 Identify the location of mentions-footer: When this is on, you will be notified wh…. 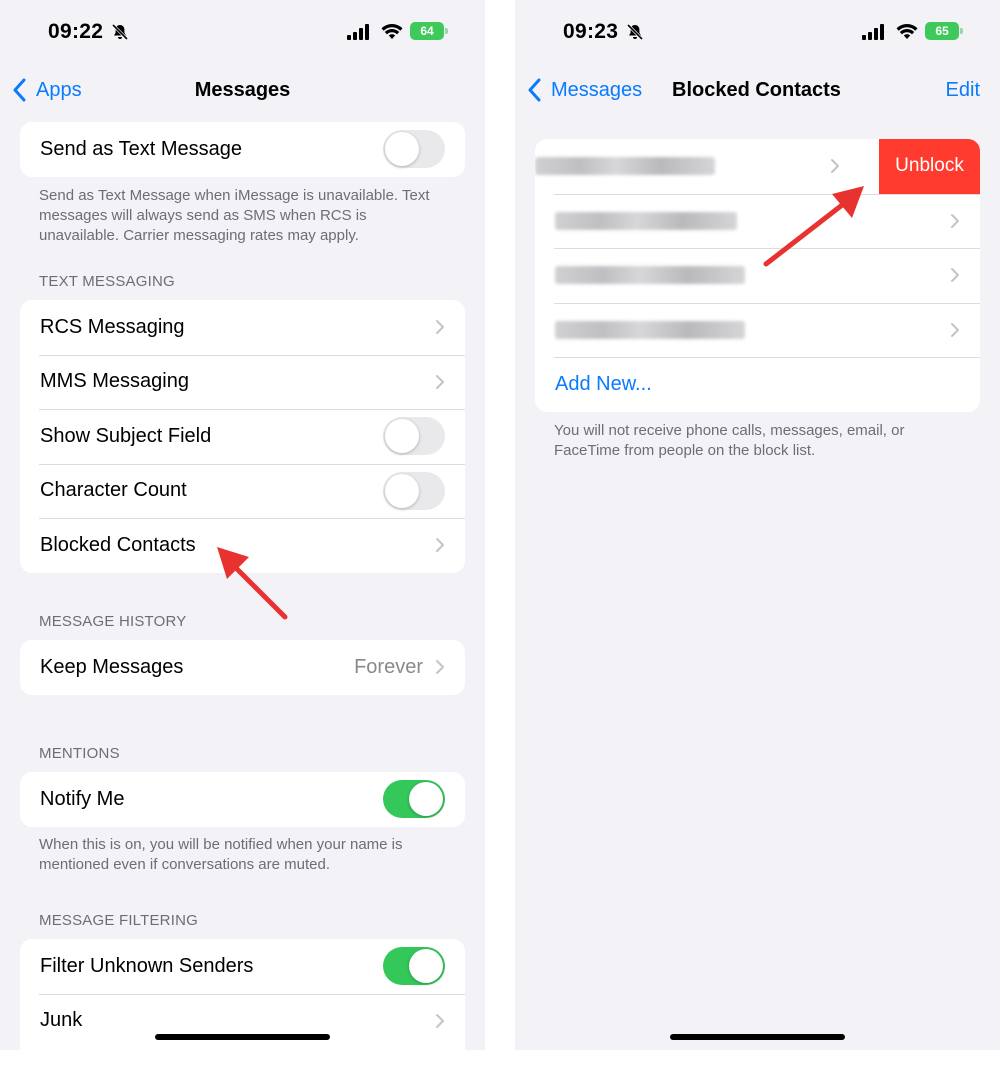
(221, 854).